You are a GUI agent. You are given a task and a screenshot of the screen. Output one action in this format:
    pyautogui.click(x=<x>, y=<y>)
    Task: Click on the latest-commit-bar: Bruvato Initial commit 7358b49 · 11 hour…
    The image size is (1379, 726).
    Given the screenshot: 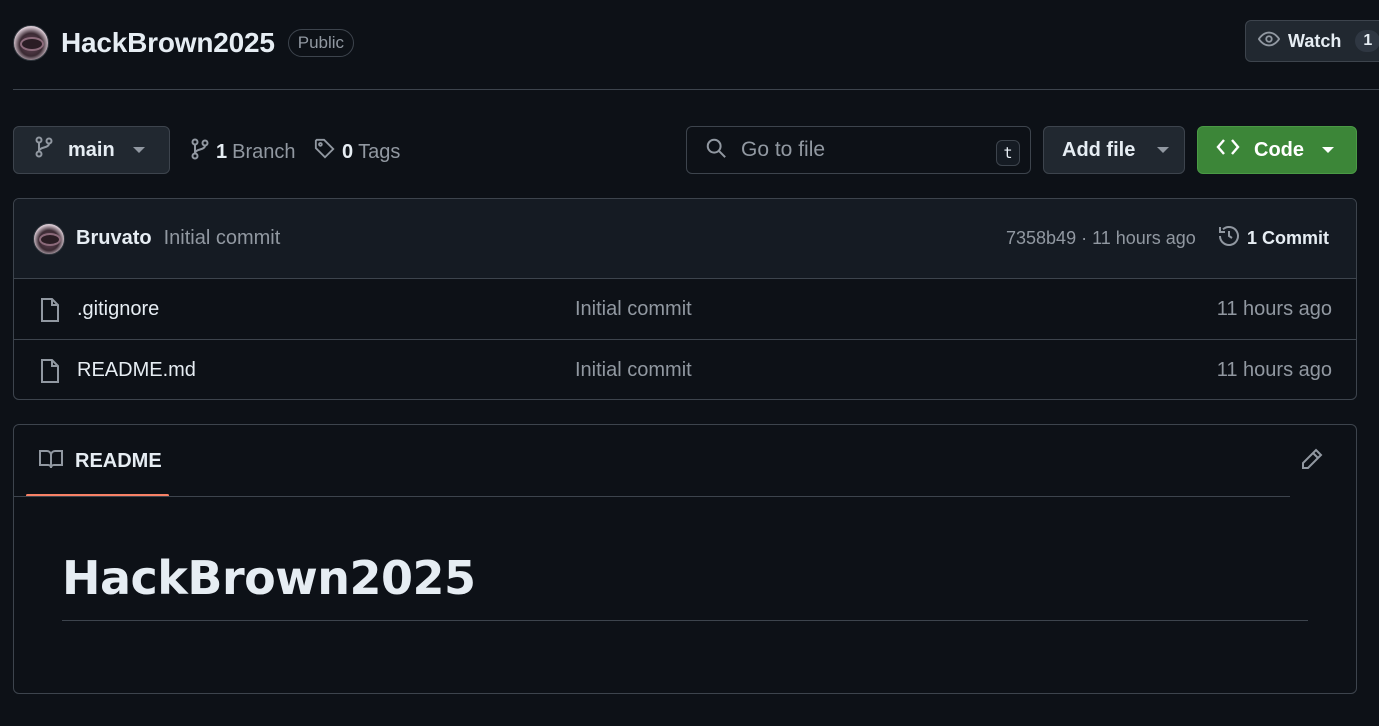 What is the action you would take?
    pyautogui.click(x=685, y=239)
    